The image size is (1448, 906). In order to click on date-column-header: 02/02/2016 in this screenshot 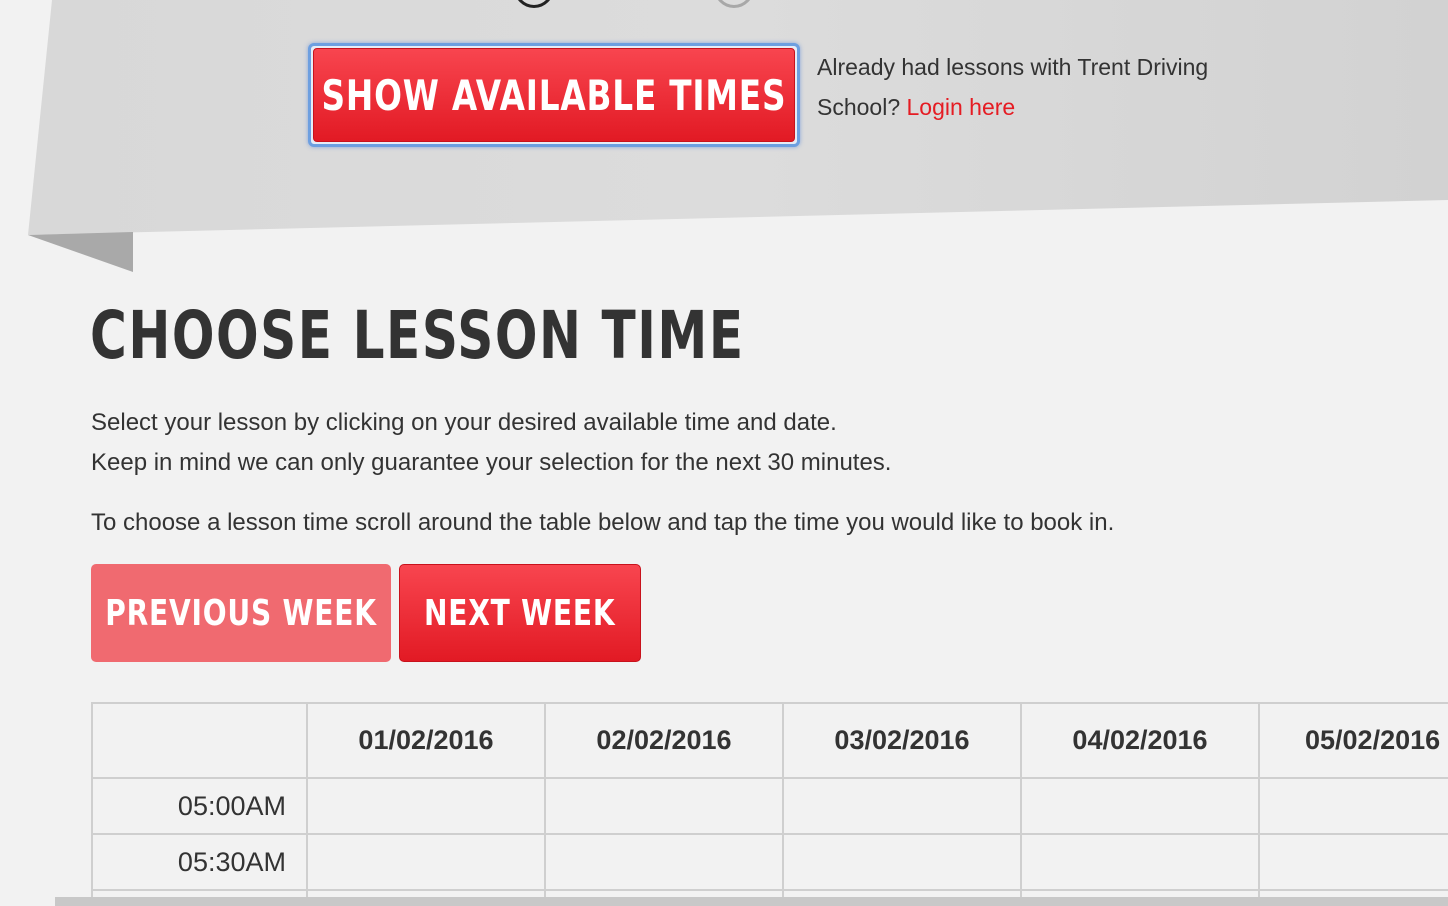, I will do `click(664, 740)`.